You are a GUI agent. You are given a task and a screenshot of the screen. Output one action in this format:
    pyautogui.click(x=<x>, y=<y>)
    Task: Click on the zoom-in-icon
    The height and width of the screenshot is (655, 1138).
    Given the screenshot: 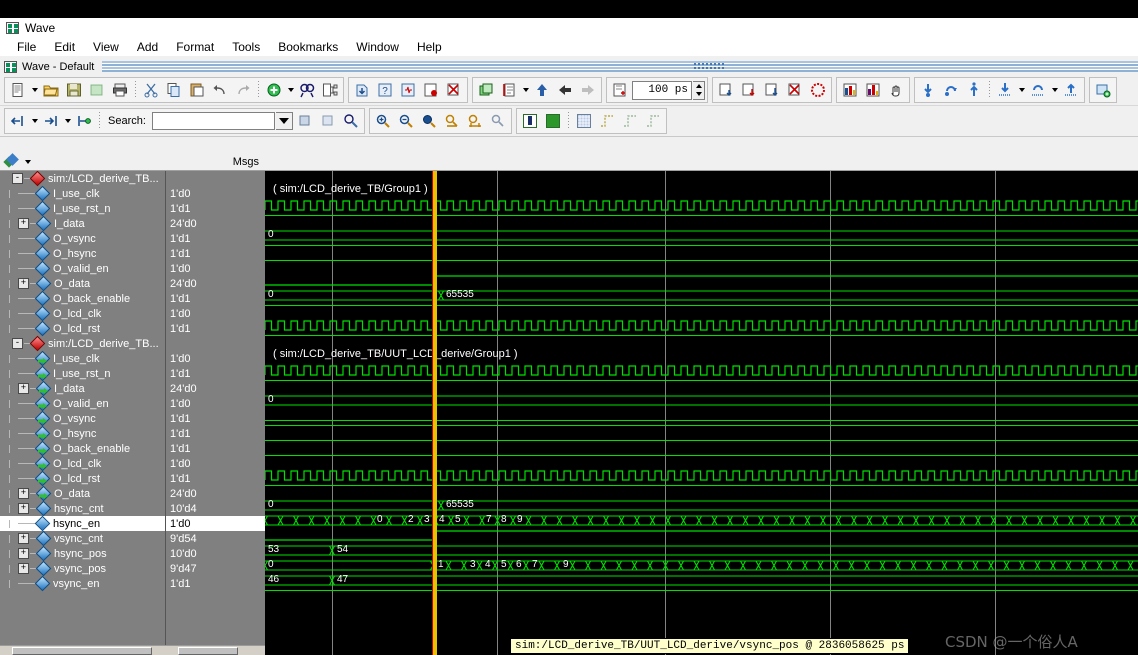 What is the action you would take?
    pyautogui.click(x=383, y=121)
    